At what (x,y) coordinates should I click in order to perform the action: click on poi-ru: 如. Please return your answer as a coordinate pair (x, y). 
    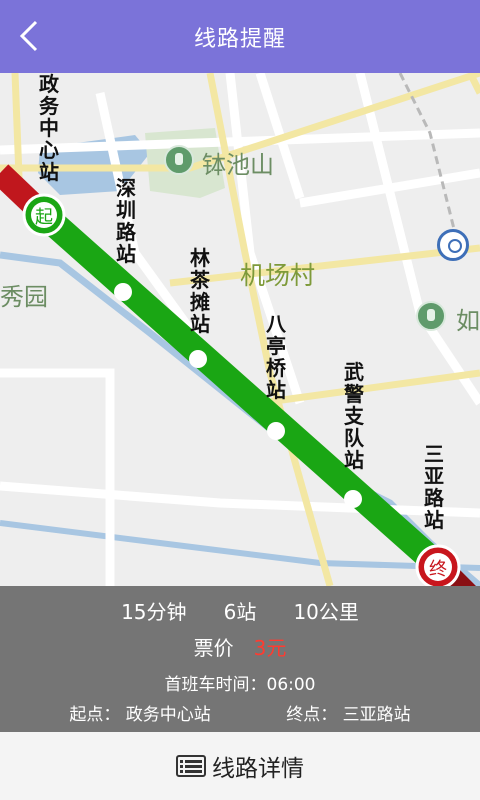
    Looking at the image, I should click on (468, 321).